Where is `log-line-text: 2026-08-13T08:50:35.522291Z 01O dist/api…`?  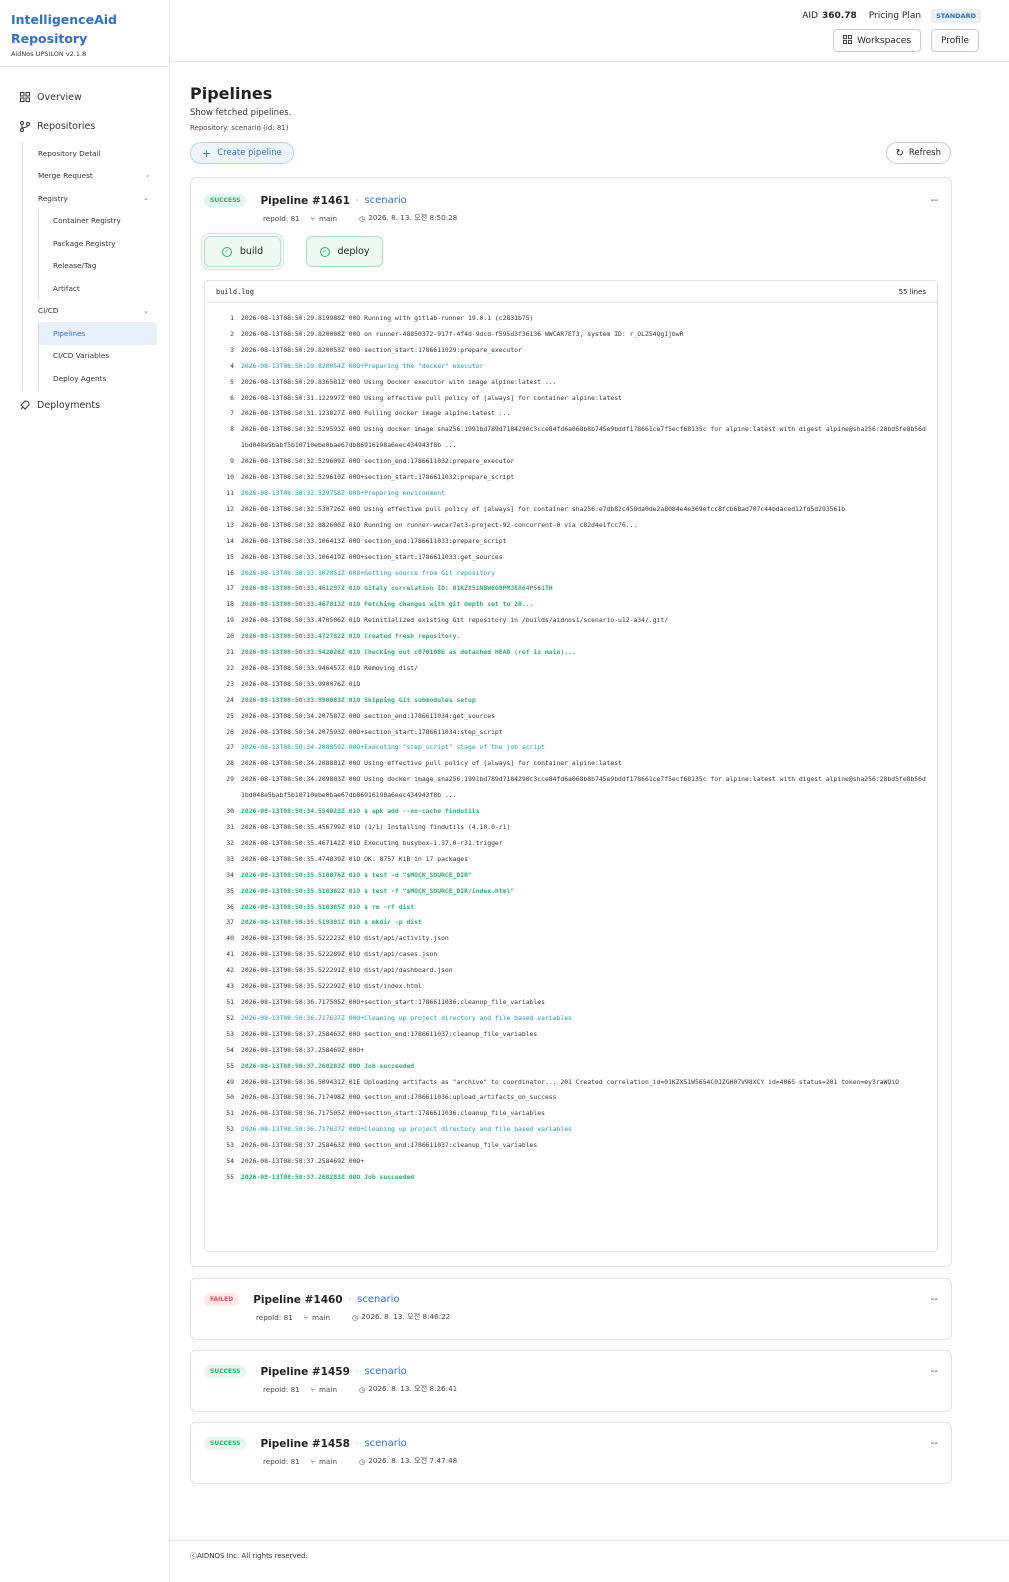
log-line-text: 2026-08-13T08:50:35.522291Z 01O dist/api… is located at coordinates (347, 970).